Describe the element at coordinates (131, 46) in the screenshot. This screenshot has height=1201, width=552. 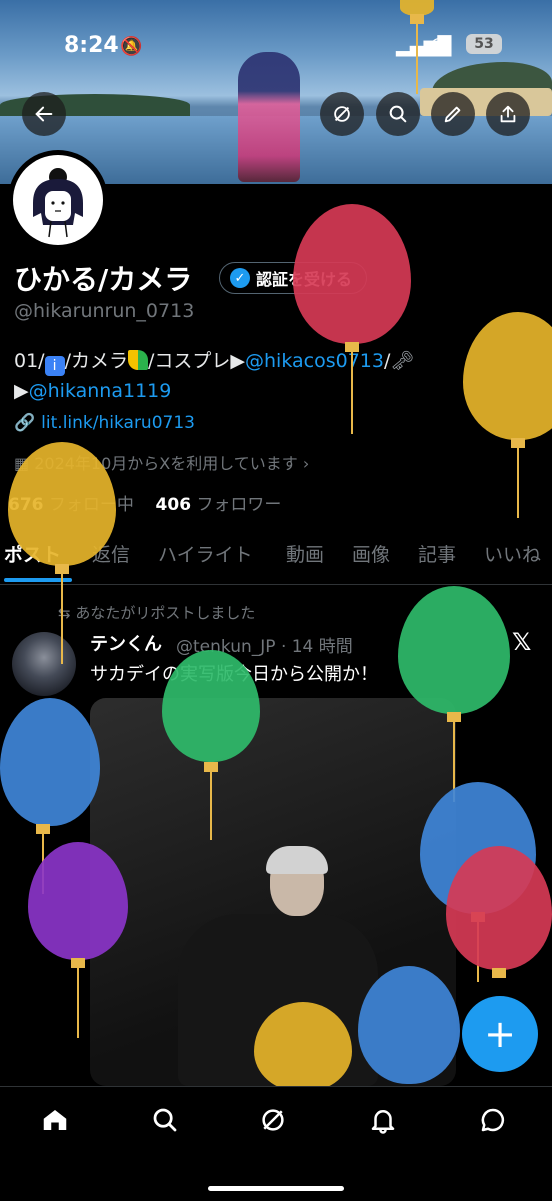
I see `silent-bell-icon: 🔕` at that location.